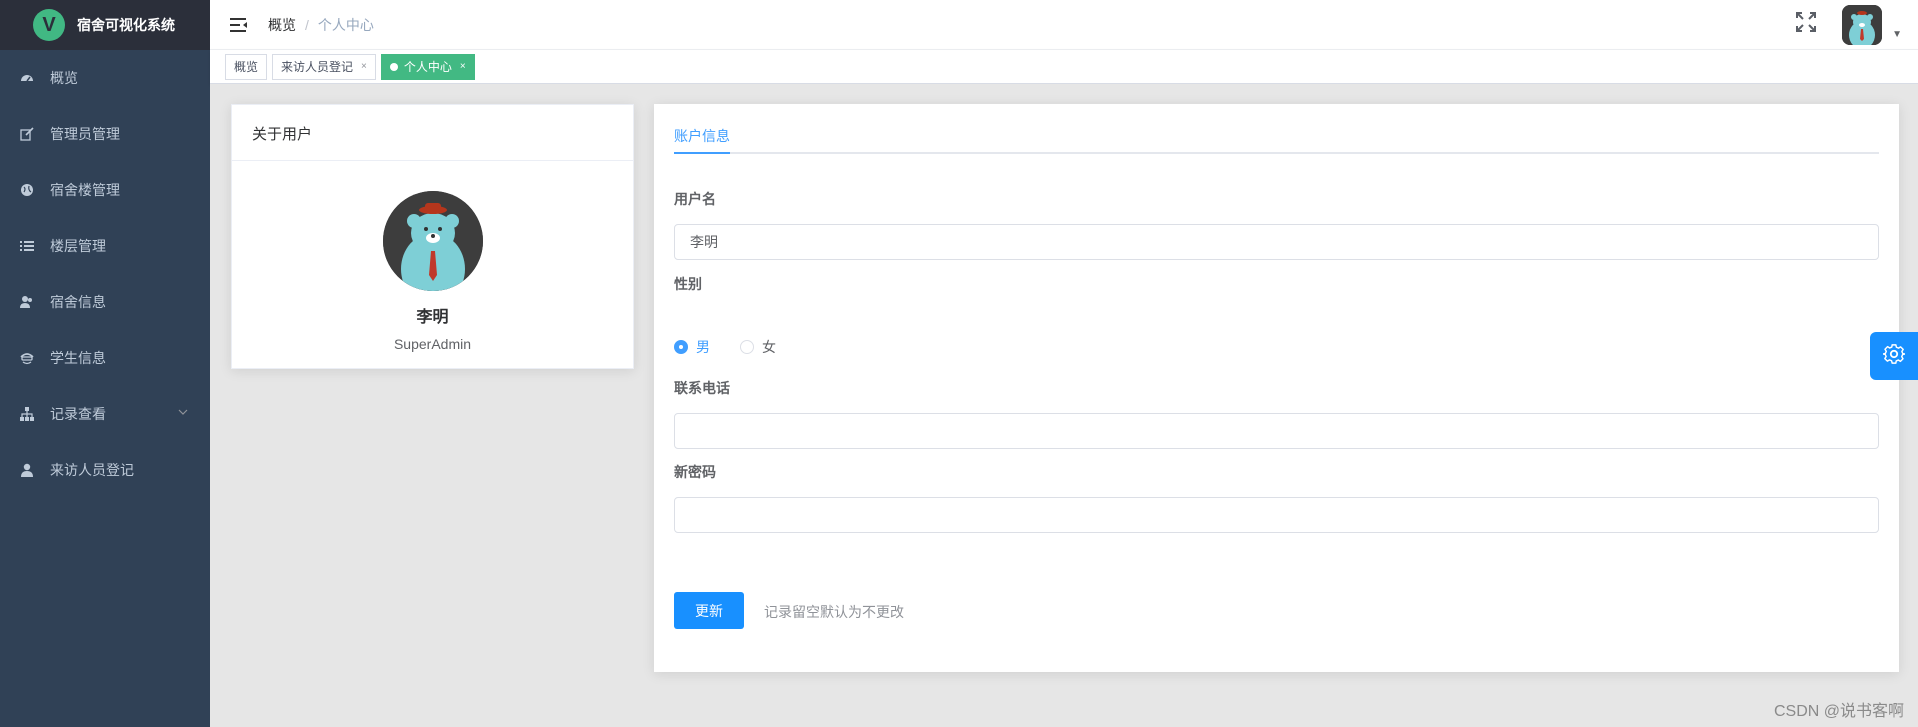  Describe the element at coordinates (1064, 25) in the screenshot. I see `navbar: 概览 / 个人中心 ▼` at that location.